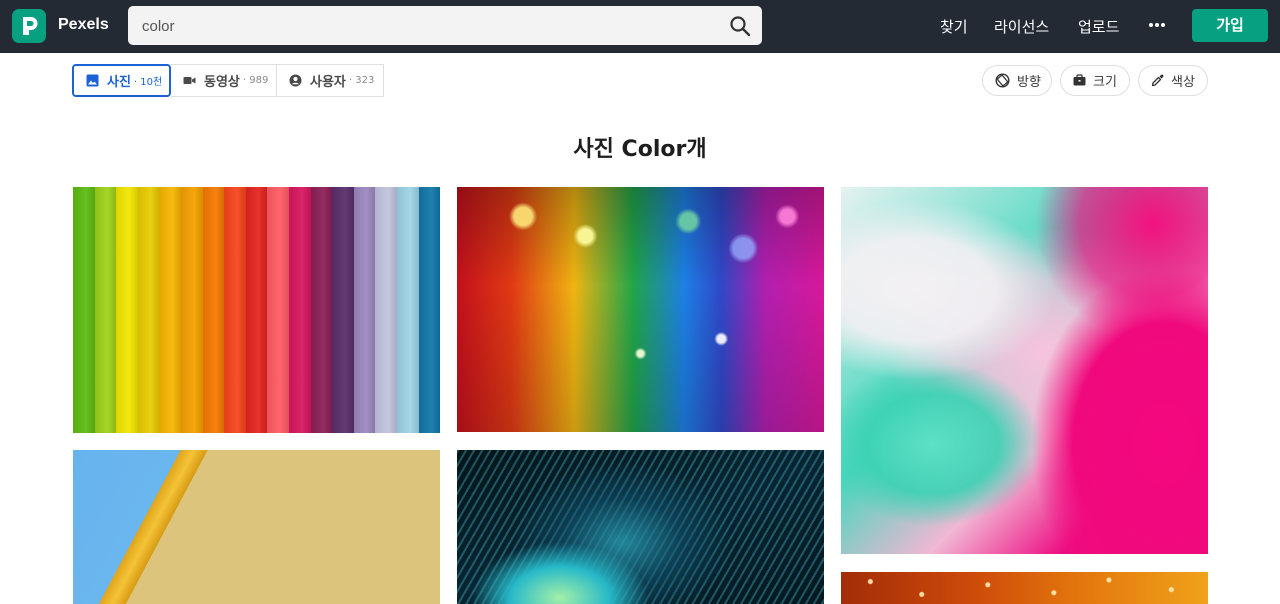  I want to click on filter-orientation: 방향, so click(1017, 80).